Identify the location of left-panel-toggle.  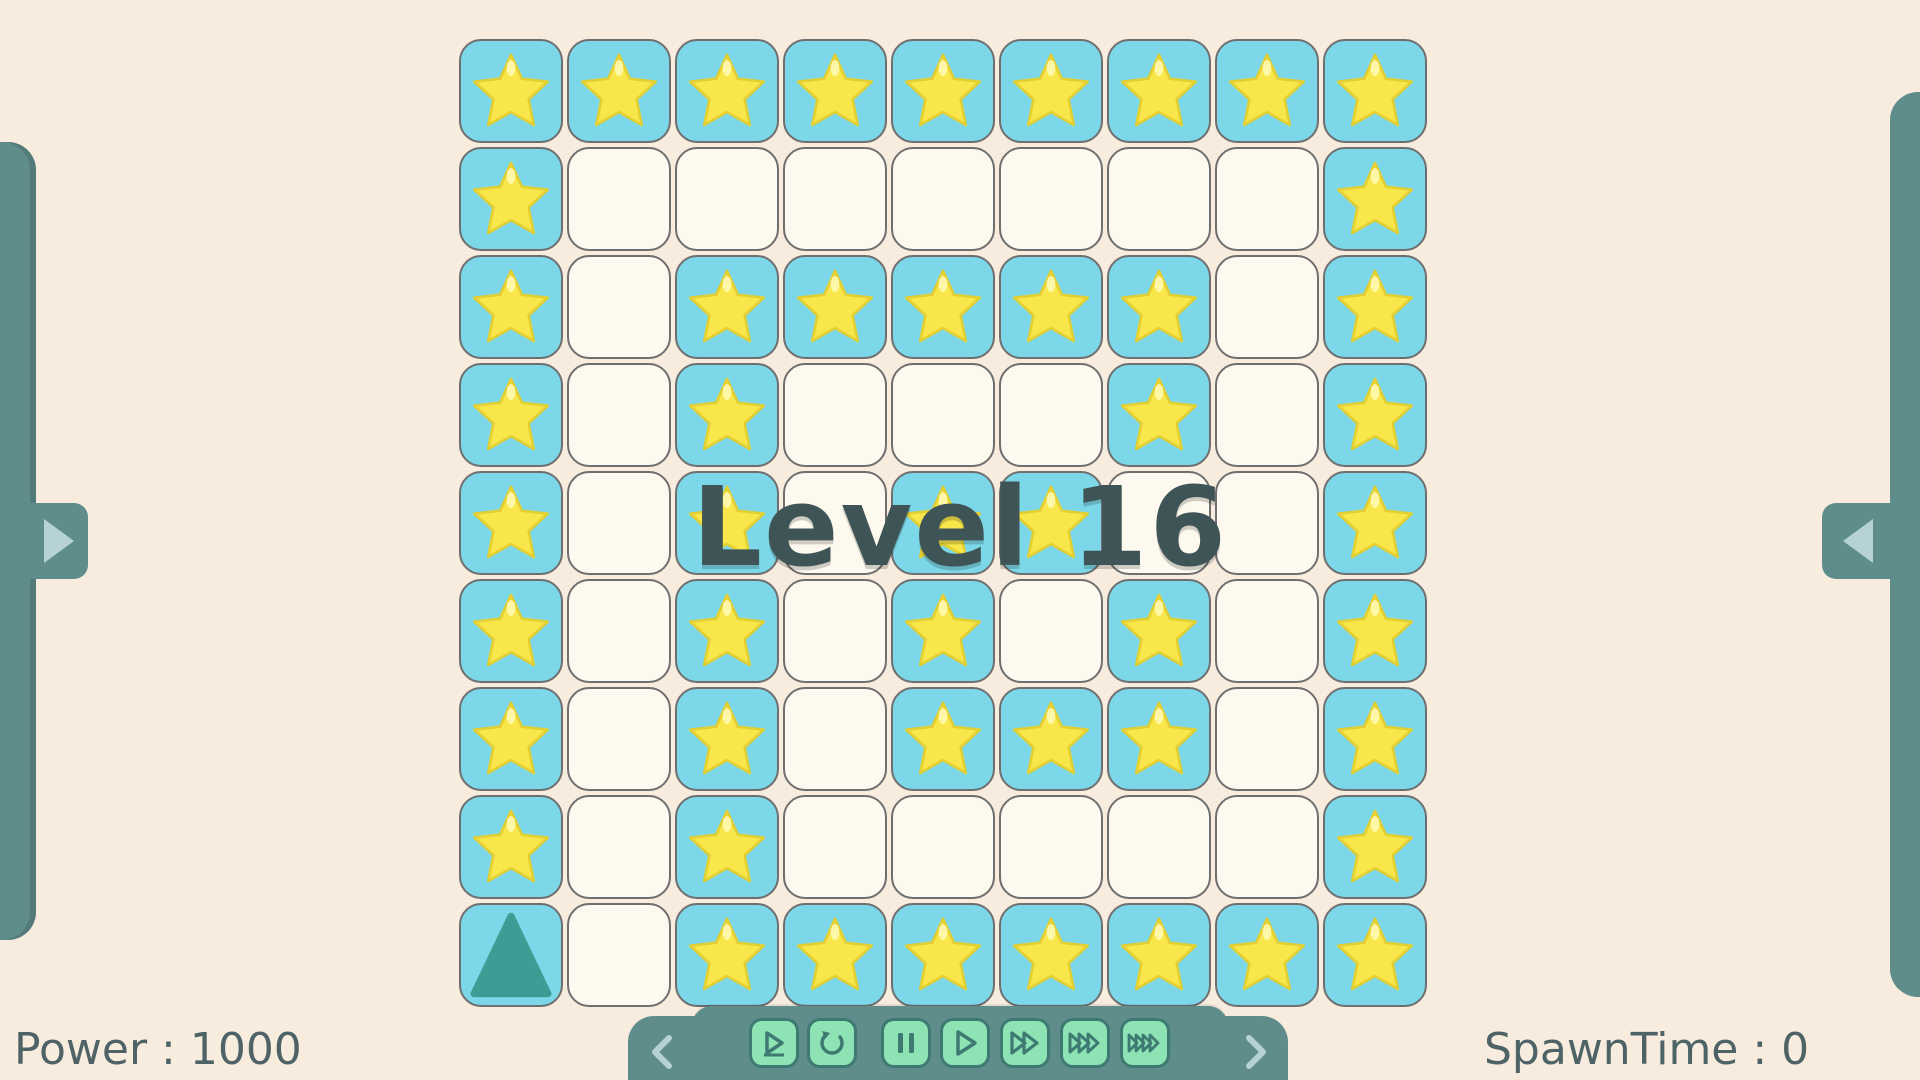
(59, 541).